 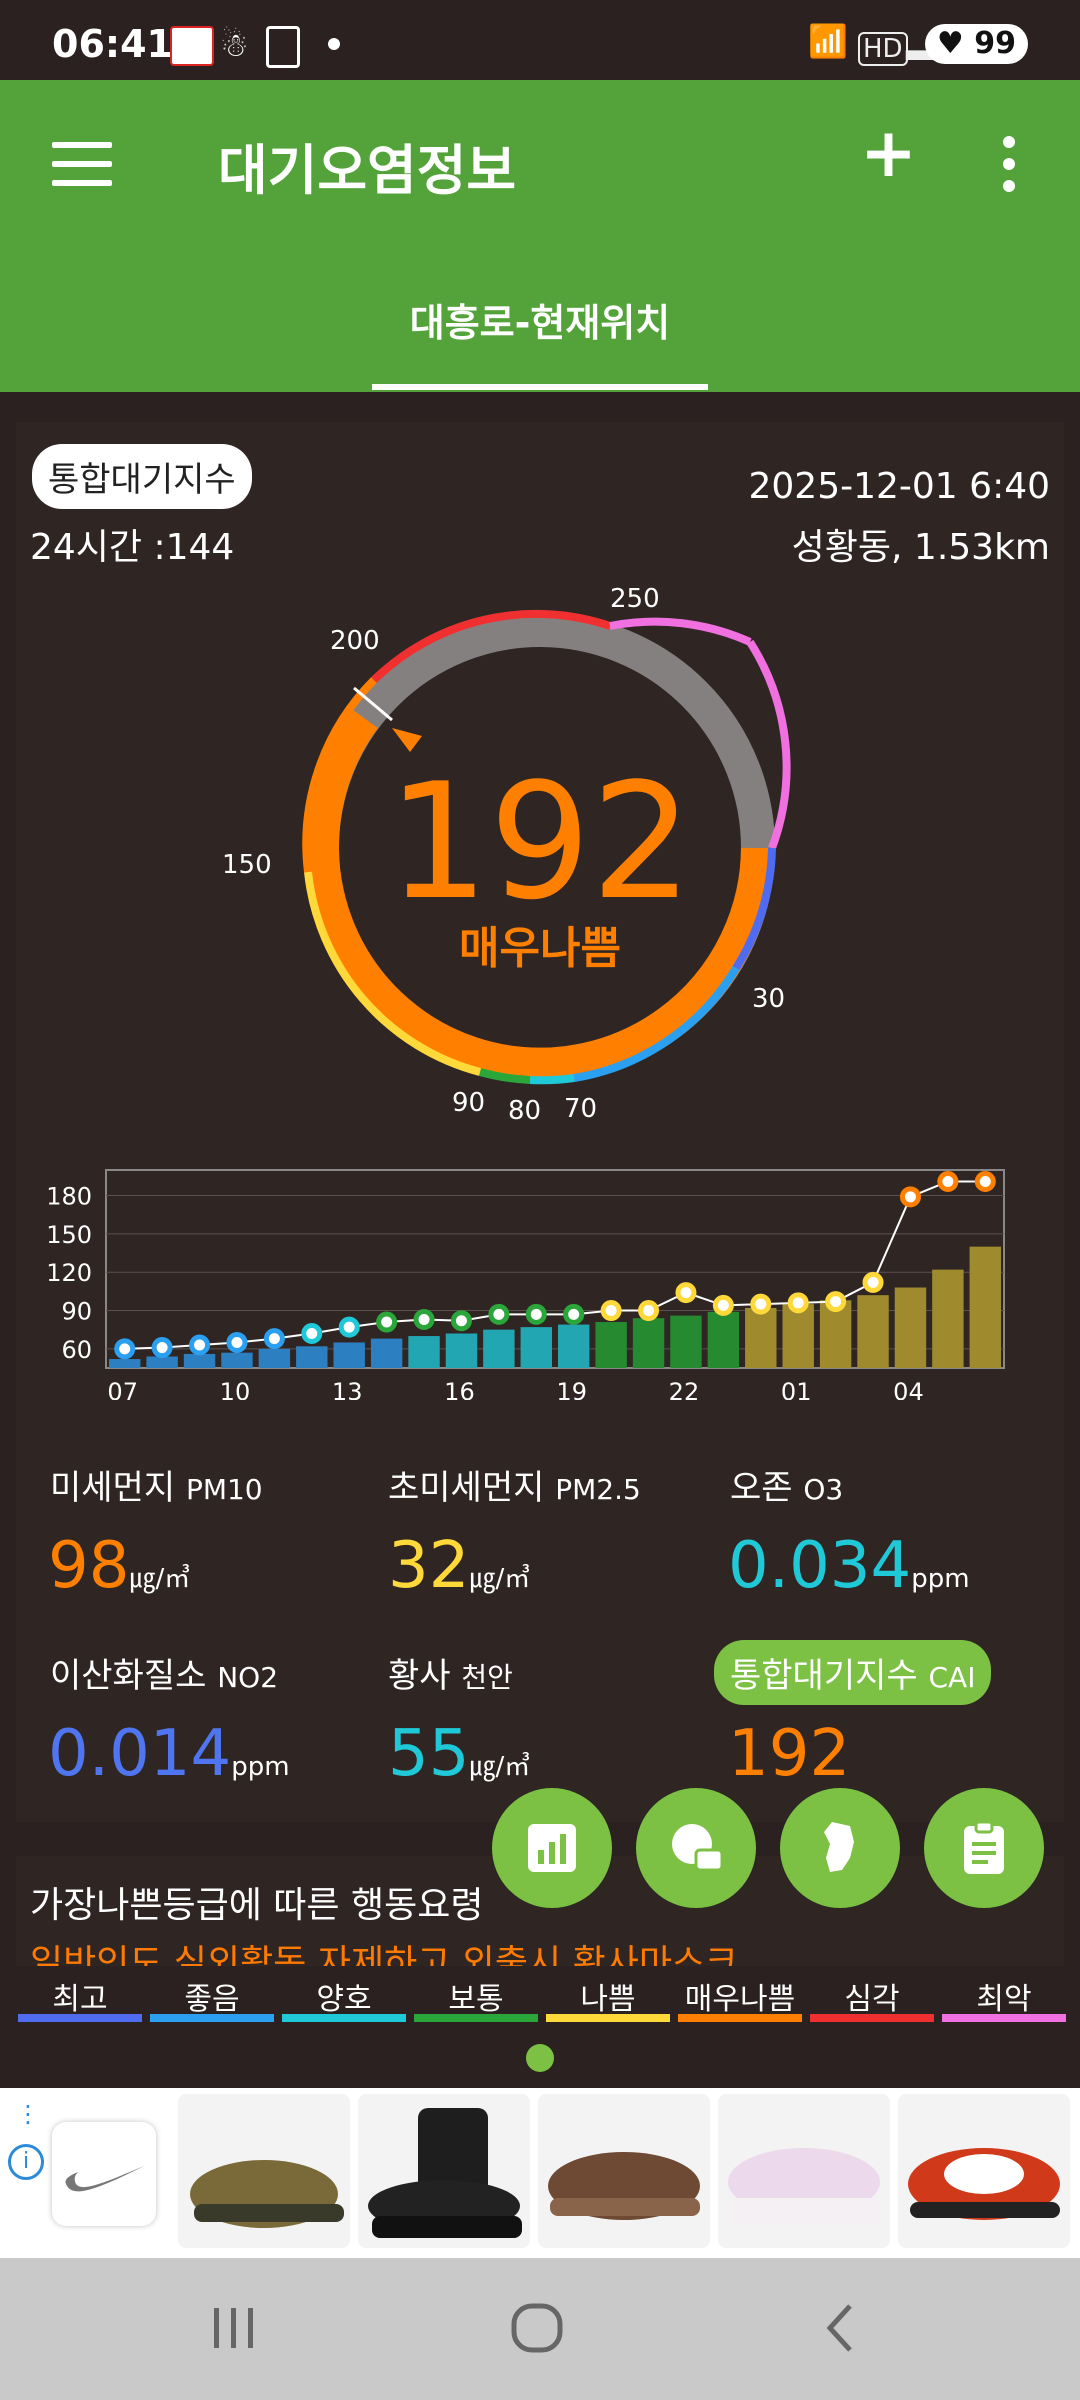 I want to click on home-icon, so click(x=538, y=2328).